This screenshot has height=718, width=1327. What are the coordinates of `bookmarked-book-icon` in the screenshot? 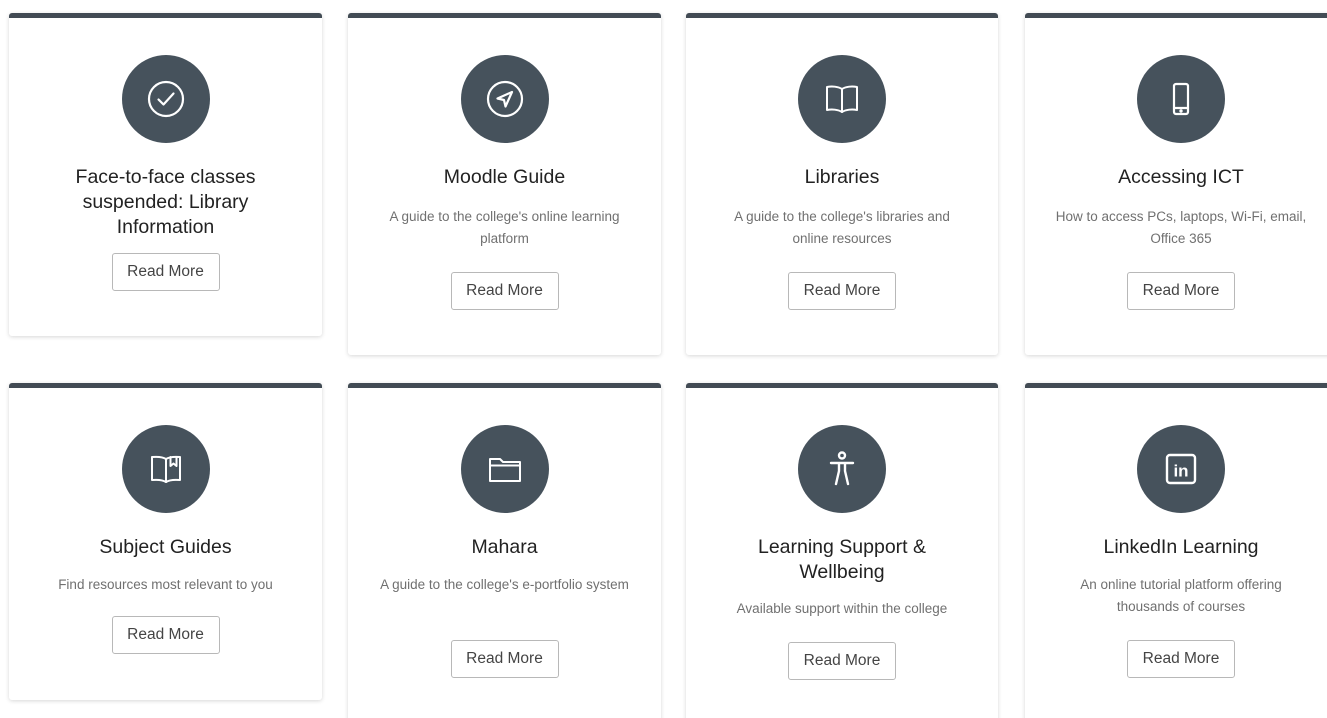 It's located at (165, 469).